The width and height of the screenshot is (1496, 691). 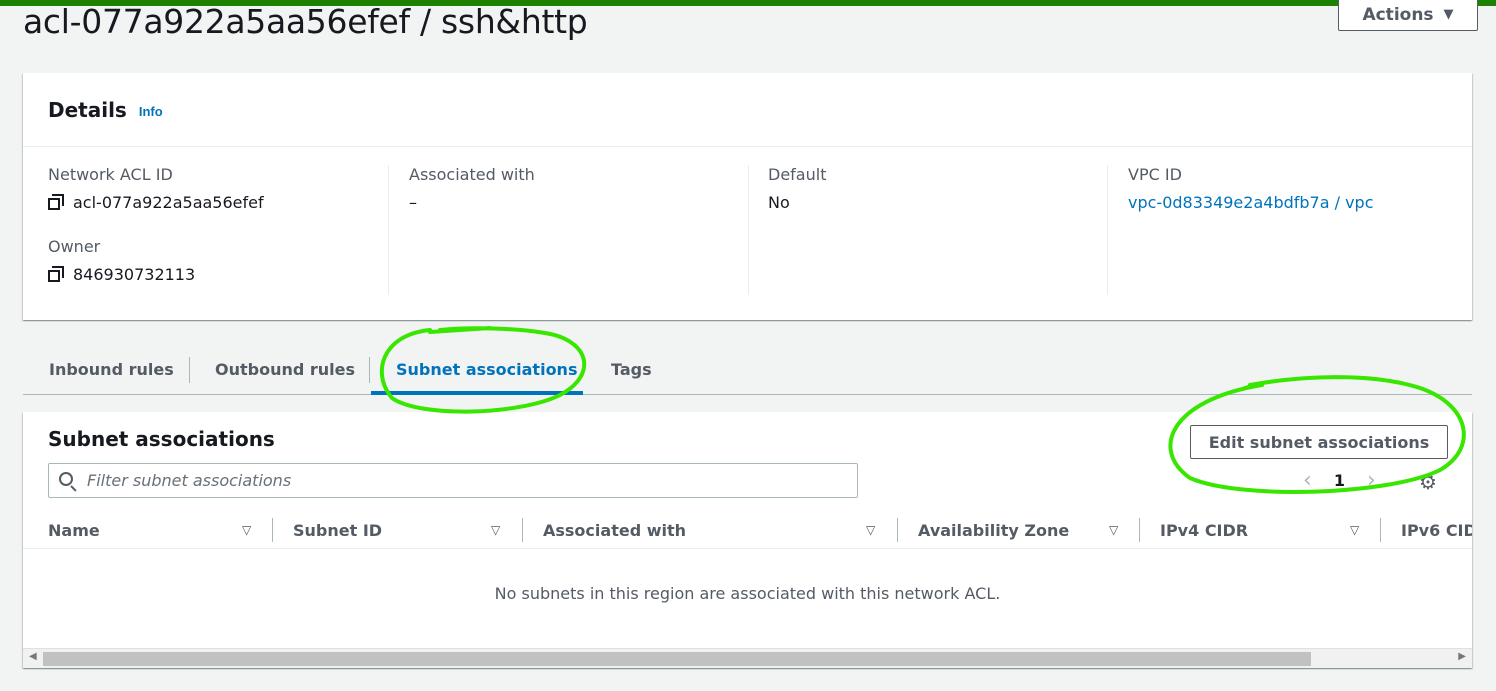 I want to click on column-header-name: Name, so click(x=74, y=530).